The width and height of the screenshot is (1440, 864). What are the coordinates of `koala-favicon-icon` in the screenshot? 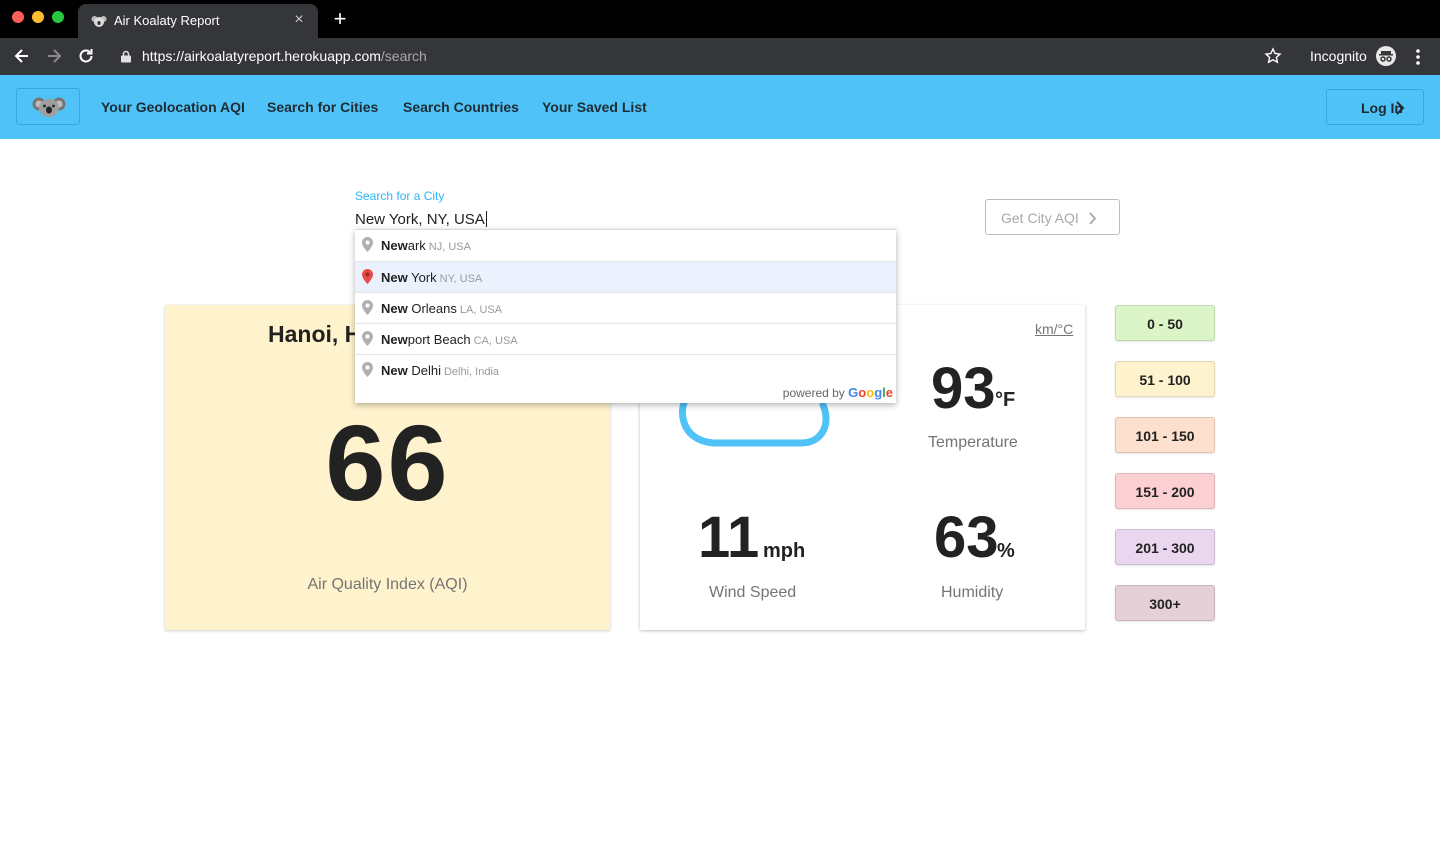 It's located at (99, 21).